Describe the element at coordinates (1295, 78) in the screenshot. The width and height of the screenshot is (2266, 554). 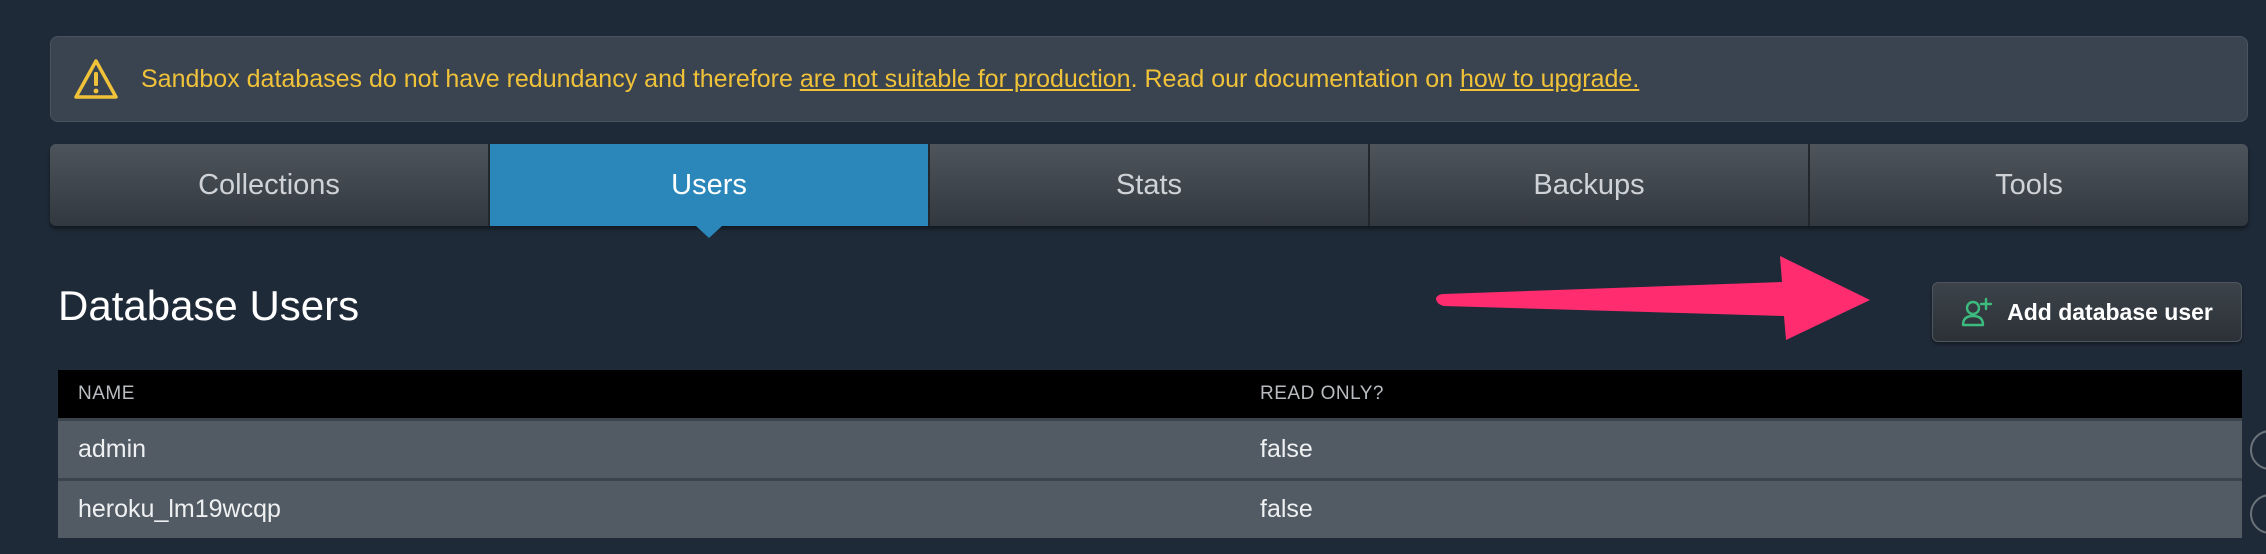
I see `warning-text-middle: . Read our documentation on` at that location.